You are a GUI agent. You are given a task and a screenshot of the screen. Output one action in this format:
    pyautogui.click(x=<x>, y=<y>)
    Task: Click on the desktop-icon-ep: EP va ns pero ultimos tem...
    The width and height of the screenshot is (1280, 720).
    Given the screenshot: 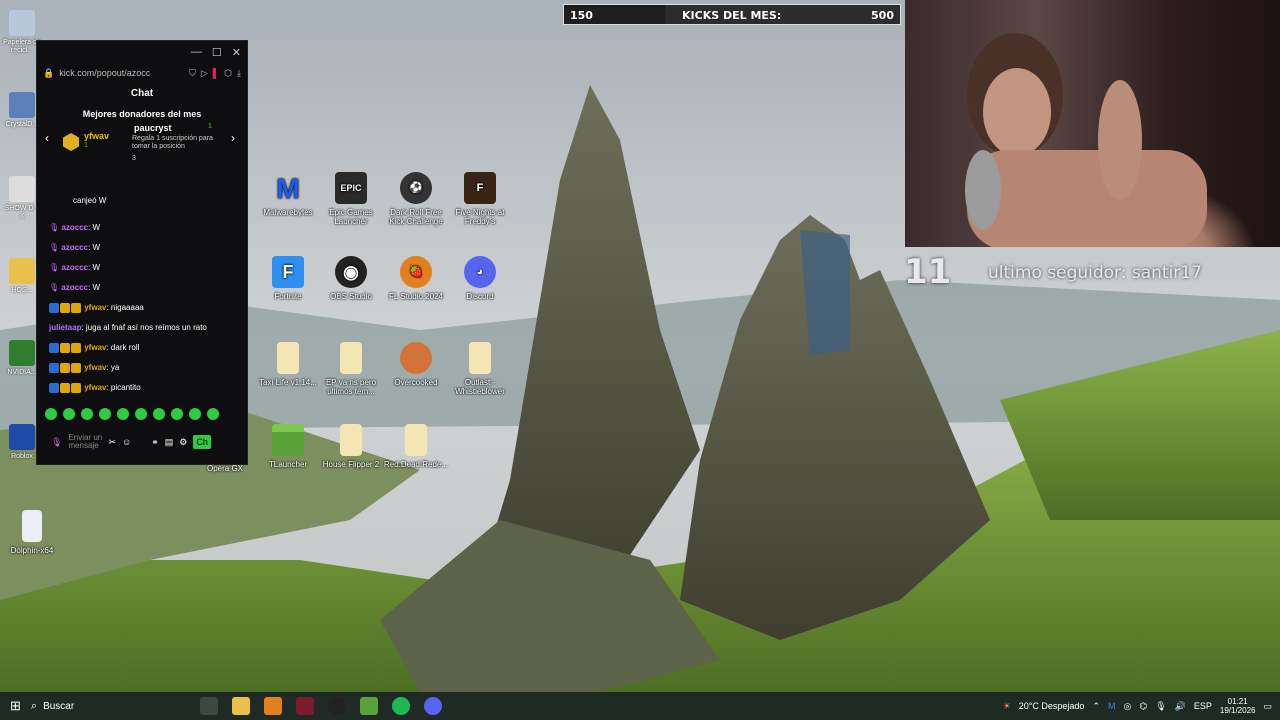 What is the action you would take?
    pyautogui.click(x=351, y=369)
    